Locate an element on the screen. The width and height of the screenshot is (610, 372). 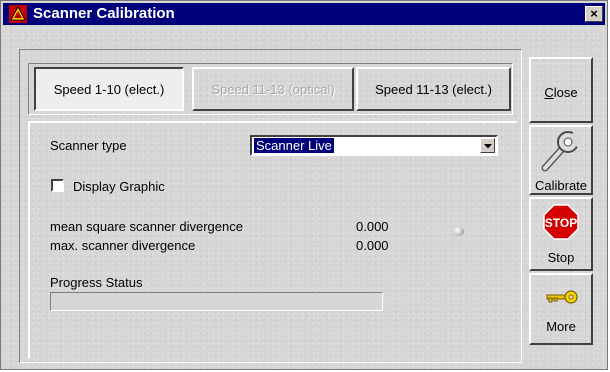
calibrate-button: Calibrate is located at coordinates (561, 160).